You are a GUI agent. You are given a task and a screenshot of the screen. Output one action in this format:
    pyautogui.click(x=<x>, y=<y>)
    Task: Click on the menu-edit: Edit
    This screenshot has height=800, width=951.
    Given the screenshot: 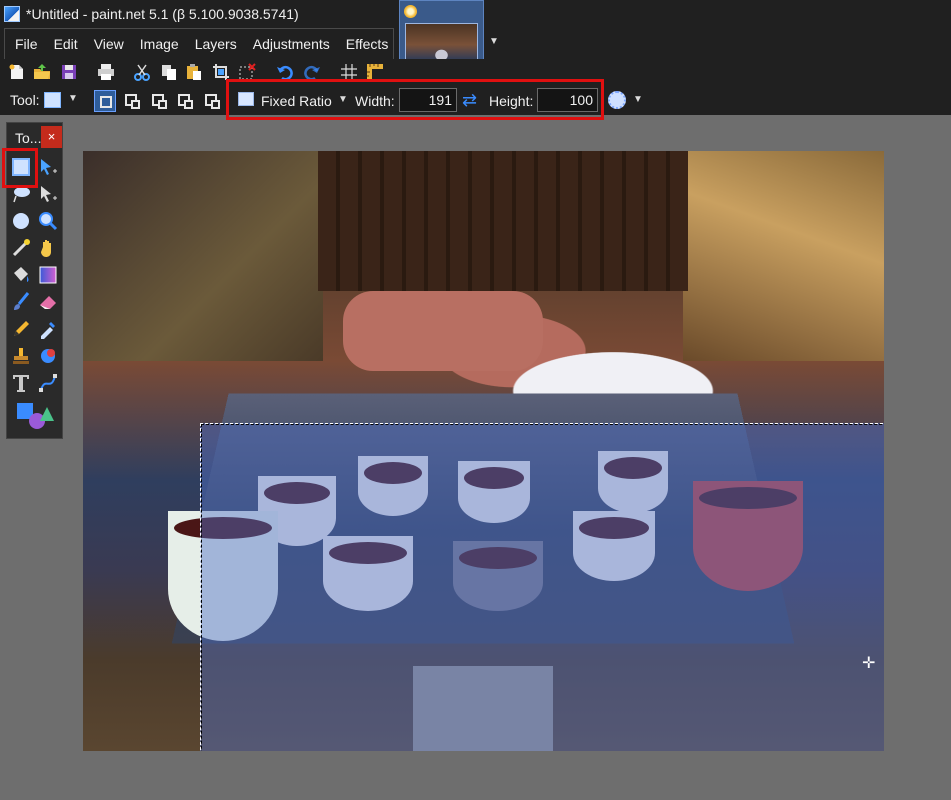 What is the action you would take?
    pyautogui.click(x=66, y=44)
    